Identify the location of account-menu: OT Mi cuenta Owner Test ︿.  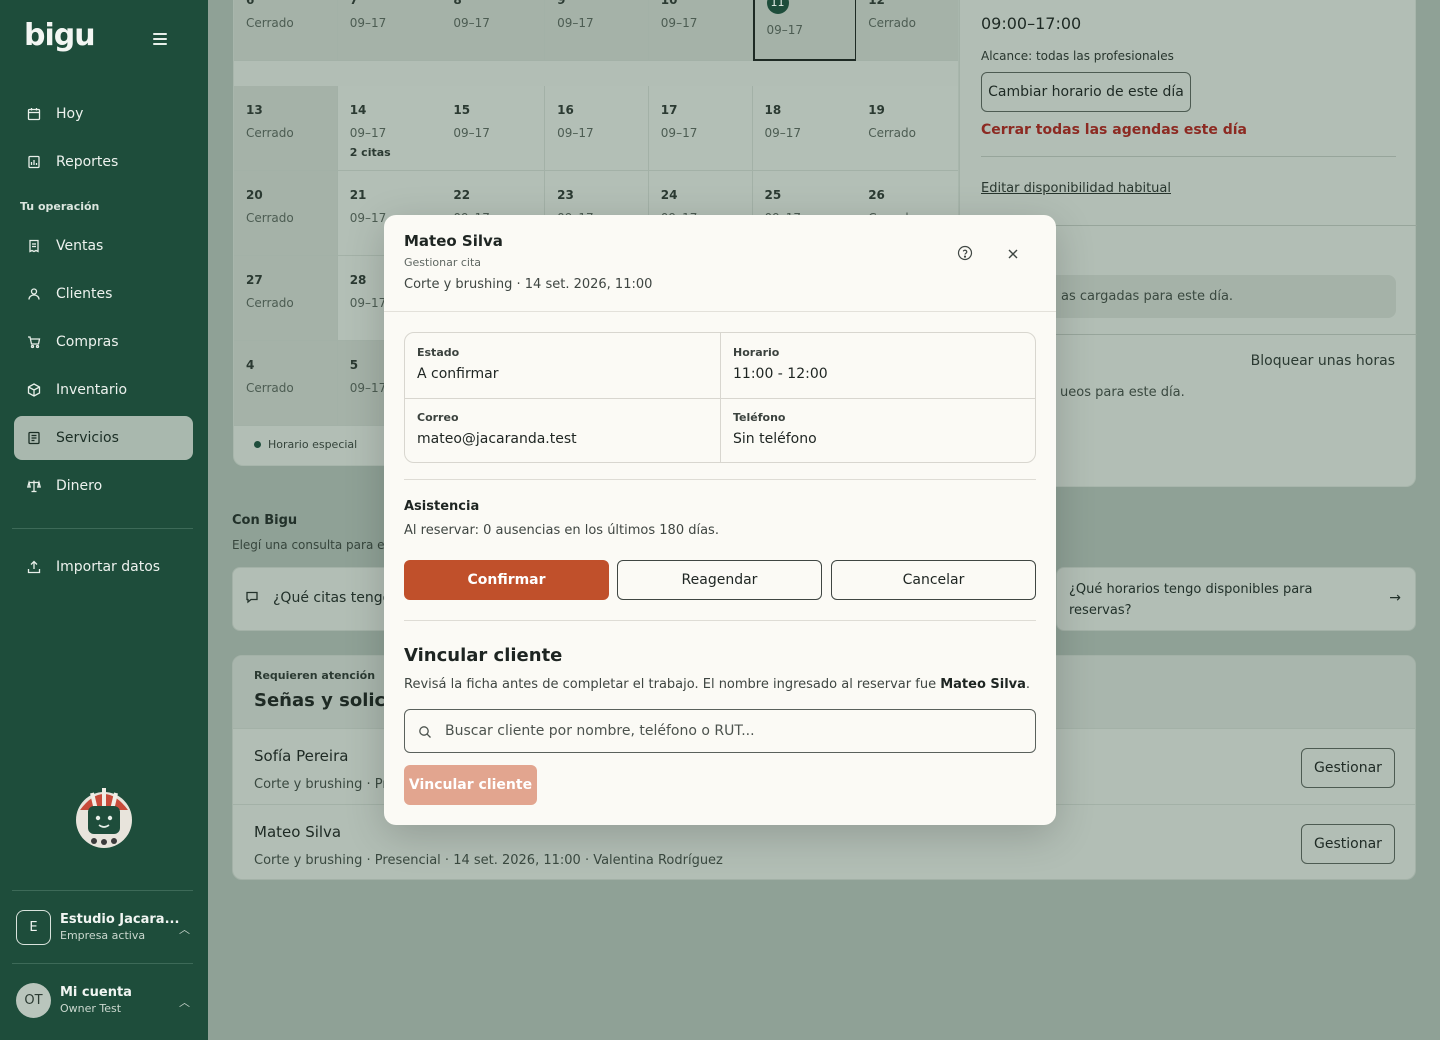
(106, 1000).